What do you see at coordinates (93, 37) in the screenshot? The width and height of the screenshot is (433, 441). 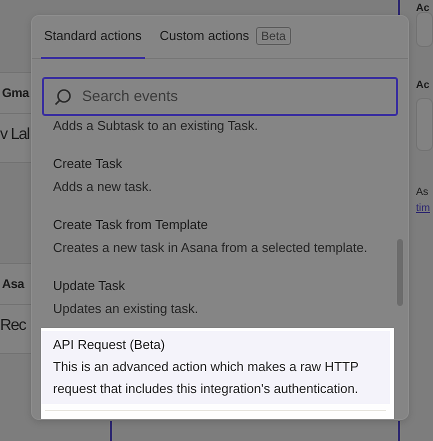 I see `tab: Standard actions` at bounding box center [93, 37].